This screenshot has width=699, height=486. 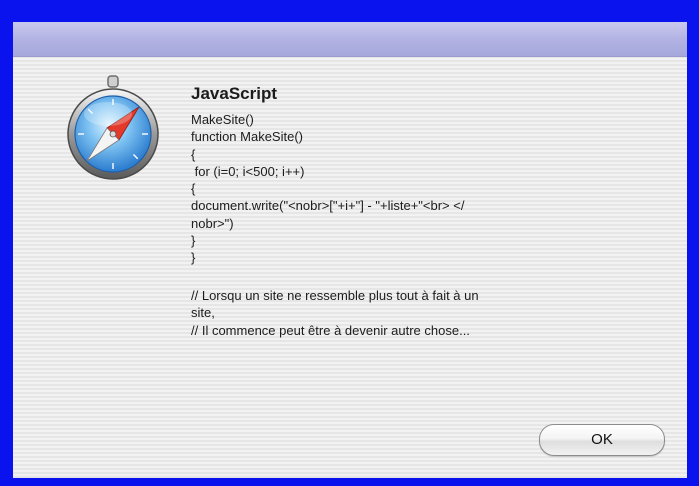 I want to click on code-line: function MakeSite(), so click(x=247, y=137).